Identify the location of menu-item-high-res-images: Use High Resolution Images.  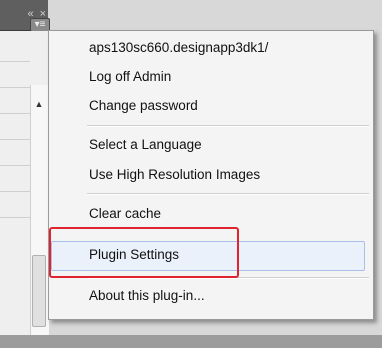
(174, 174).